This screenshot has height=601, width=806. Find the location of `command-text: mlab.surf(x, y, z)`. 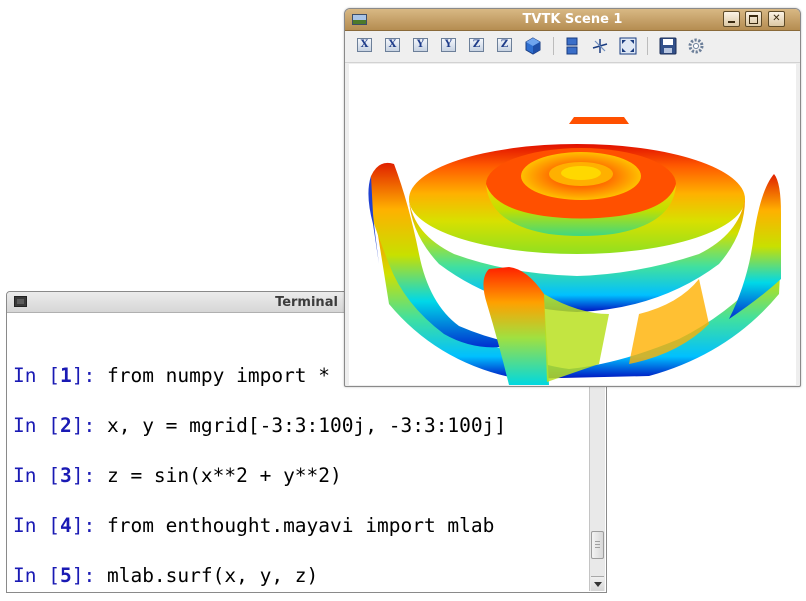

command-text: mlab.surf(x, y, z) is located at coordinates (212, 575).